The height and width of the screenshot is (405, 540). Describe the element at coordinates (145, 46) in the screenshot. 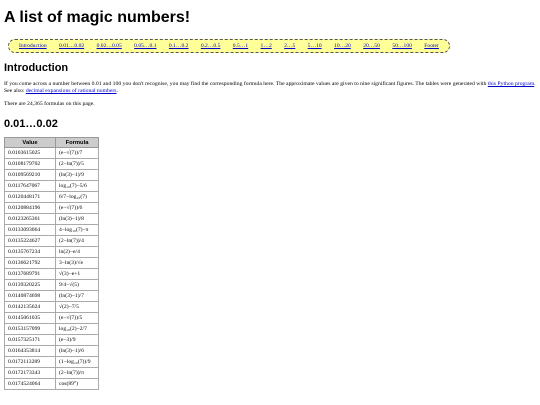

I see `nav-link: 0.05…0.1` at that location.